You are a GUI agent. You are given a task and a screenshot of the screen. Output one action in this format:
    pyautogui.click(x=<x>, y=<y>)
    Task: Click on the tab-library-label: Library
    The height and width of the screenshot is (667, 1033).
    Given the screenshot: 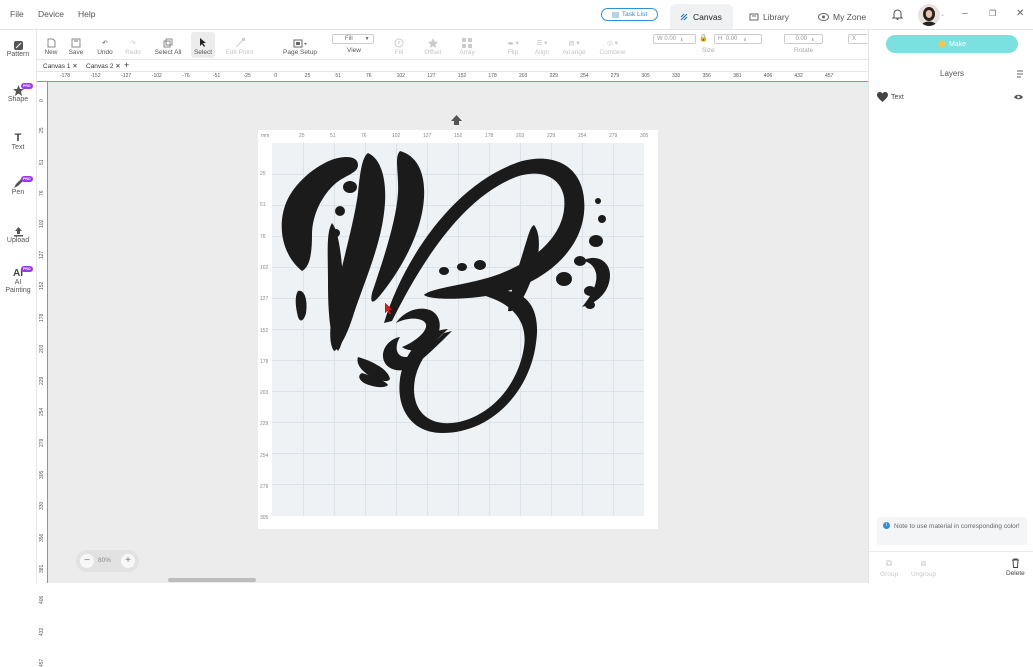 What is the action you would take?
    pyautogui.click(x=776, y=16)
    